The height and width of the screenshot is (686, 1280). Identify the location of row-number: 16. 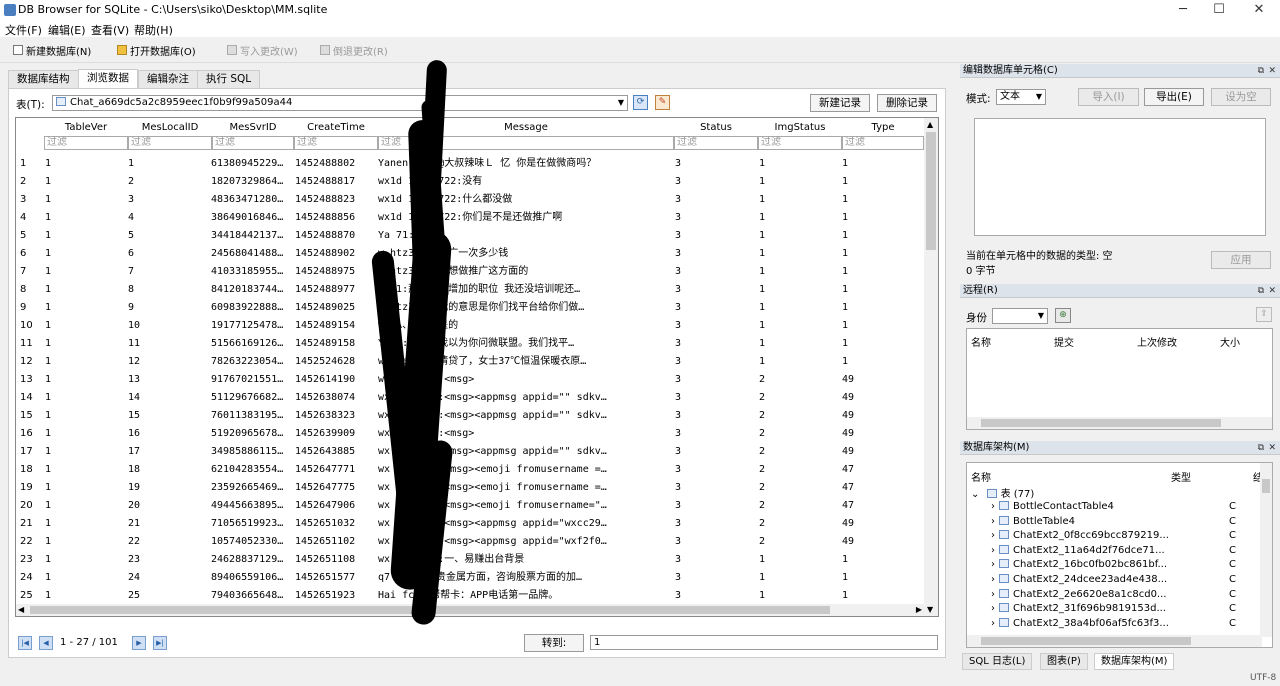
(26, 434).